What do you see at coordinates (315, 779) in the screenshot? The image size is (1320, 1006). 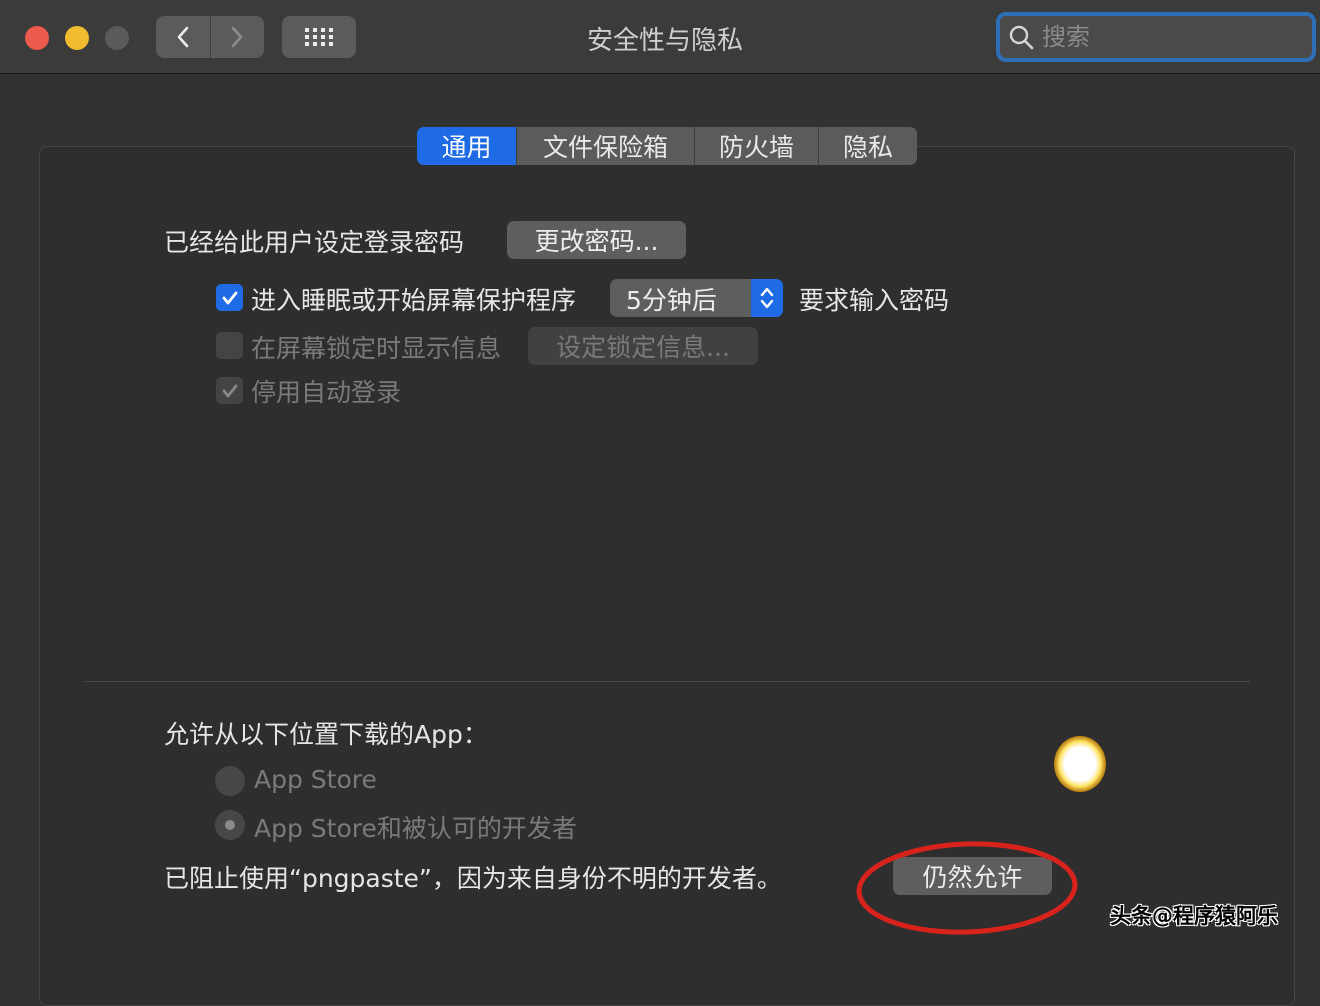 I see `radio-app-store-label: App Store` at bounding box center [315, 779].